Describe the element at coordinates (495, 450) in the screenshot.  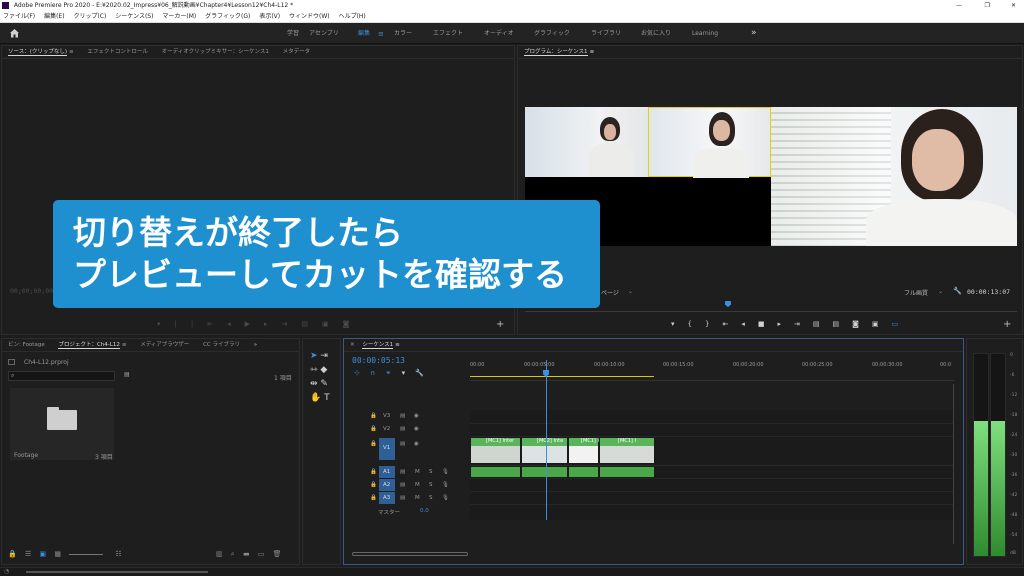
I see `video-clip: [MC1] Inter` at that location.